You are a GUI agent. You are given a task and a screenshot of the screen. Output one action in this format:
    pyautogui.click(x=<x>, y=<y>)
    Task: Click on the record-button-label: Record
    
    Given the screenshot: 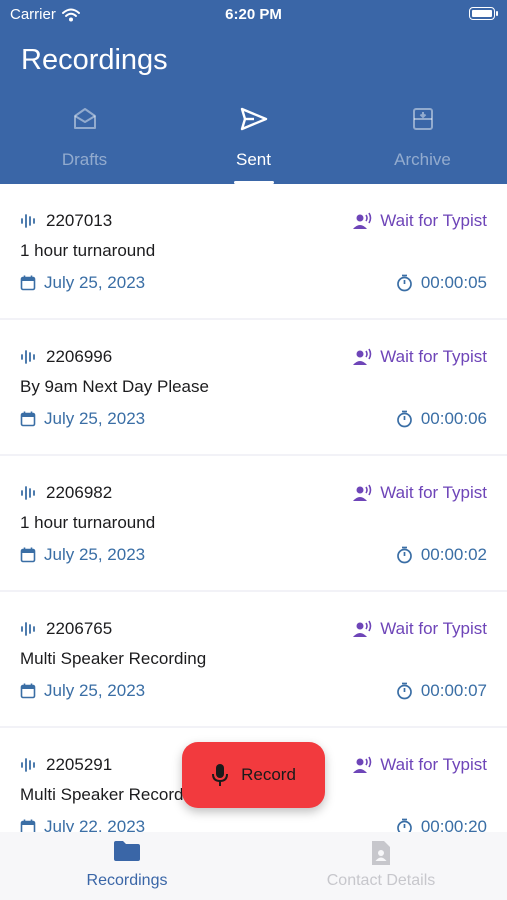 What is the action you would take?
    pyautogui.click(x=268, y=774)
    